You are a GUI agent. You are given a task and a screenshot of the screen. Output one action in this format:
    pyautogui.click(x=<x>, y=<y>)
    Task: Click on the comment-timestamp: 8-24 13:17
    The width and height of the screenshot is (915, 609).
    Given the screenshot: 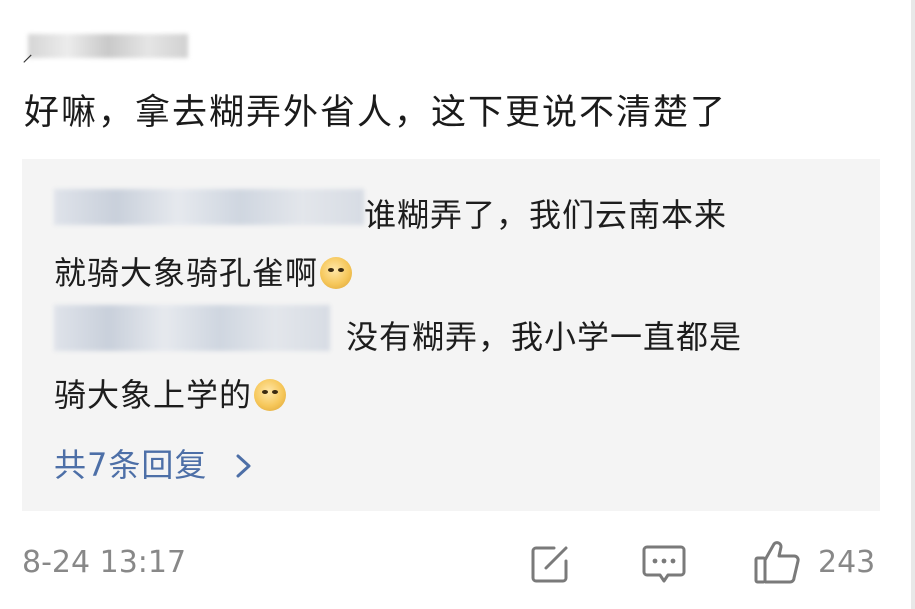 What is the action you would take?
    pyautogui.click(x=104, y=562)
    